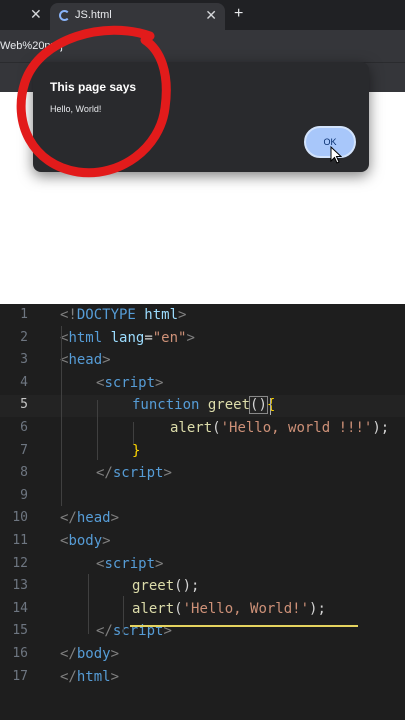  Describe the element at coordinates (76, 109) in the screenshot. I see `dialog-message: Hello, World!` at that location.